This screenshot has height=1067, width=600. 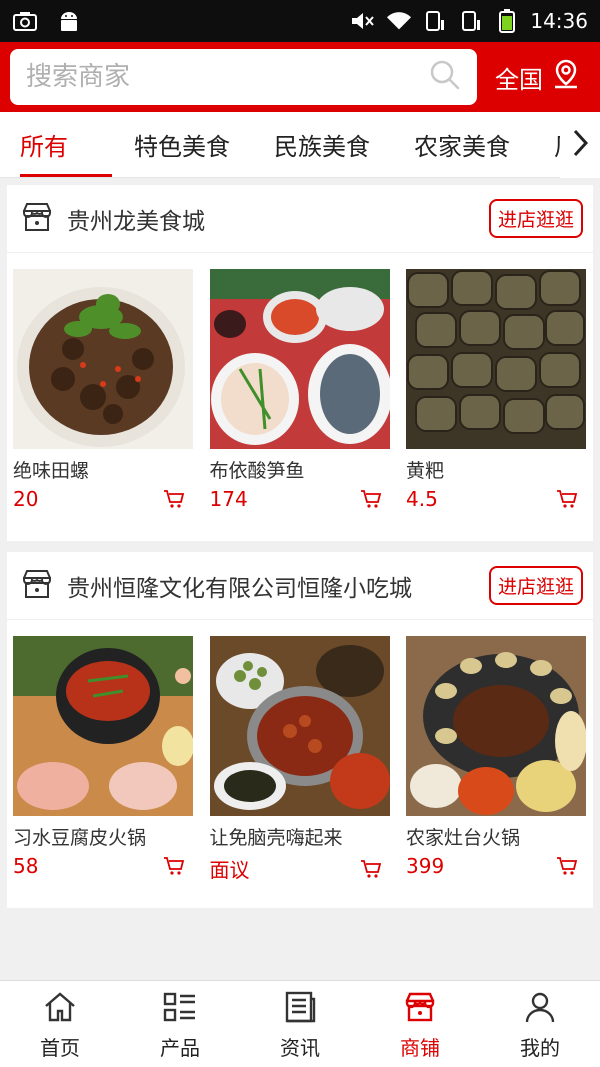 What do you see at coordinates (69, 21) in the screenshot?
I see `android-icon` at bounding box center [69, 21].